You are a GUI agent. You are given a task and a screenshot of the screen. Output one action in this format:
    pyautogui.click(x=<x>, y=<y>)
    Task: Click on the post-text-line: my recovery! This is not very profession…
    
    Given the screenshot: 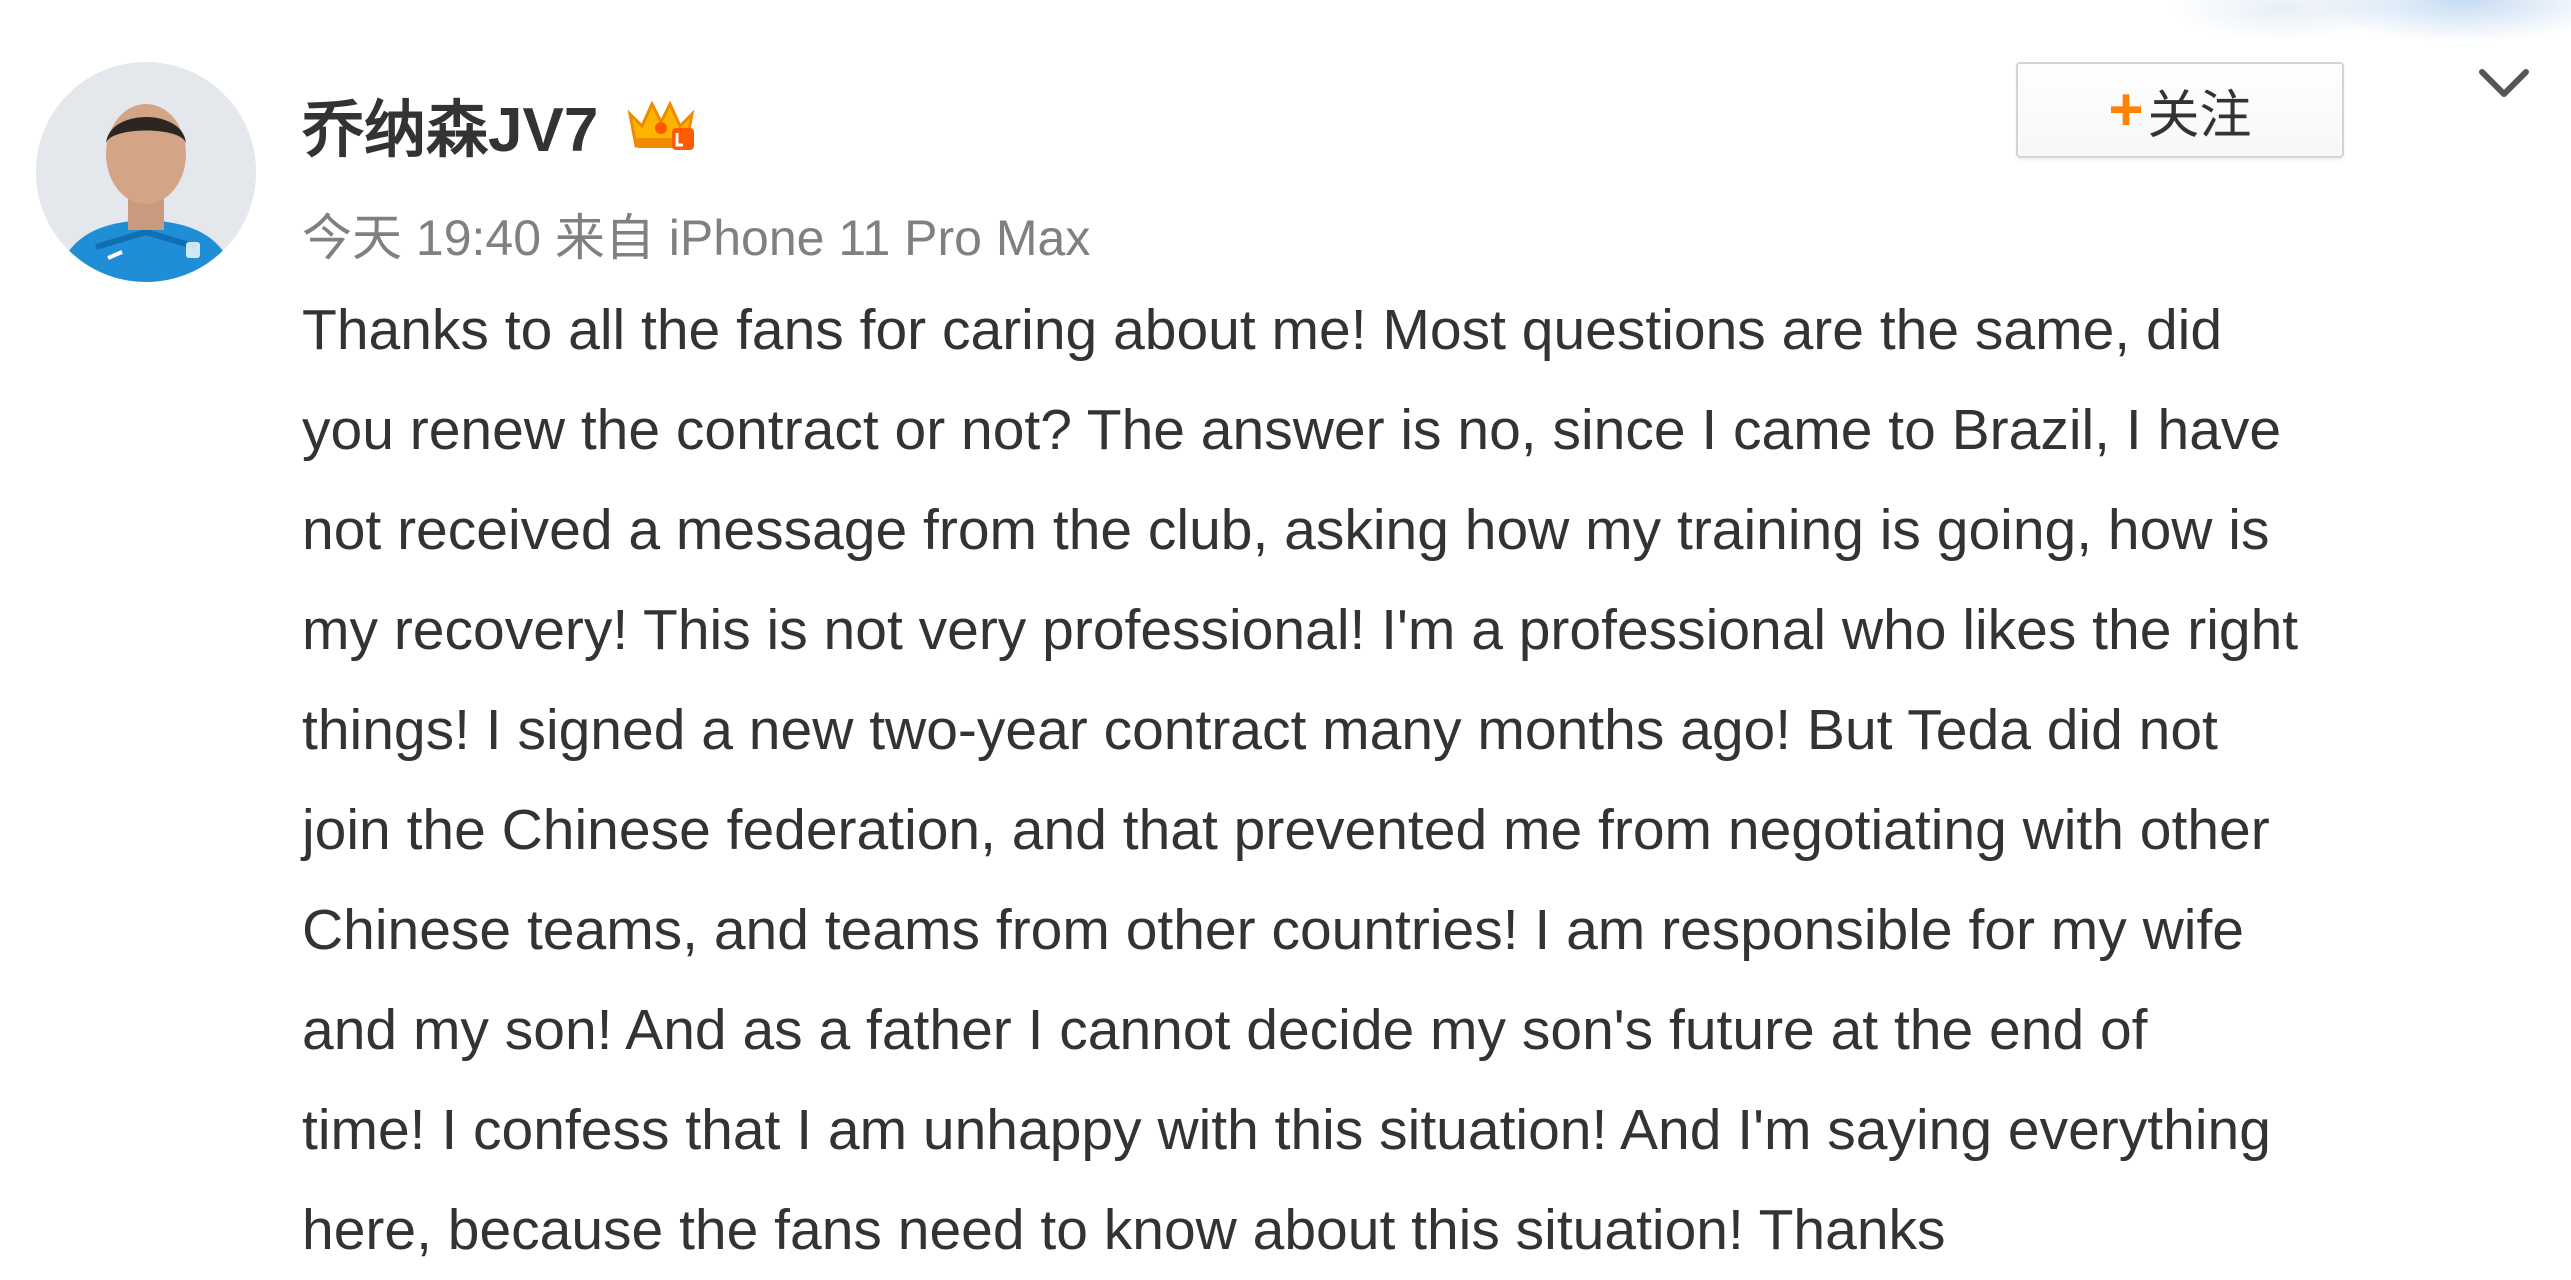 What is the action you would take?
    pyautogui.click(x=1300, y=630)
    